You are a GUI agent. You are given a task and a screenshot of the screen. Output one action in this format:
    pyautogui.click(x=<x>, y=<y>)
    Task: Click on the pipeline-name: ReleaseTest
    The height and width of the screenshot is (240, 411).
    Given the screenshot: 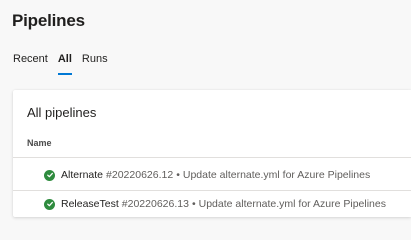 What is the action you would take?
    pyautogui.click(x=90, y=204)
    